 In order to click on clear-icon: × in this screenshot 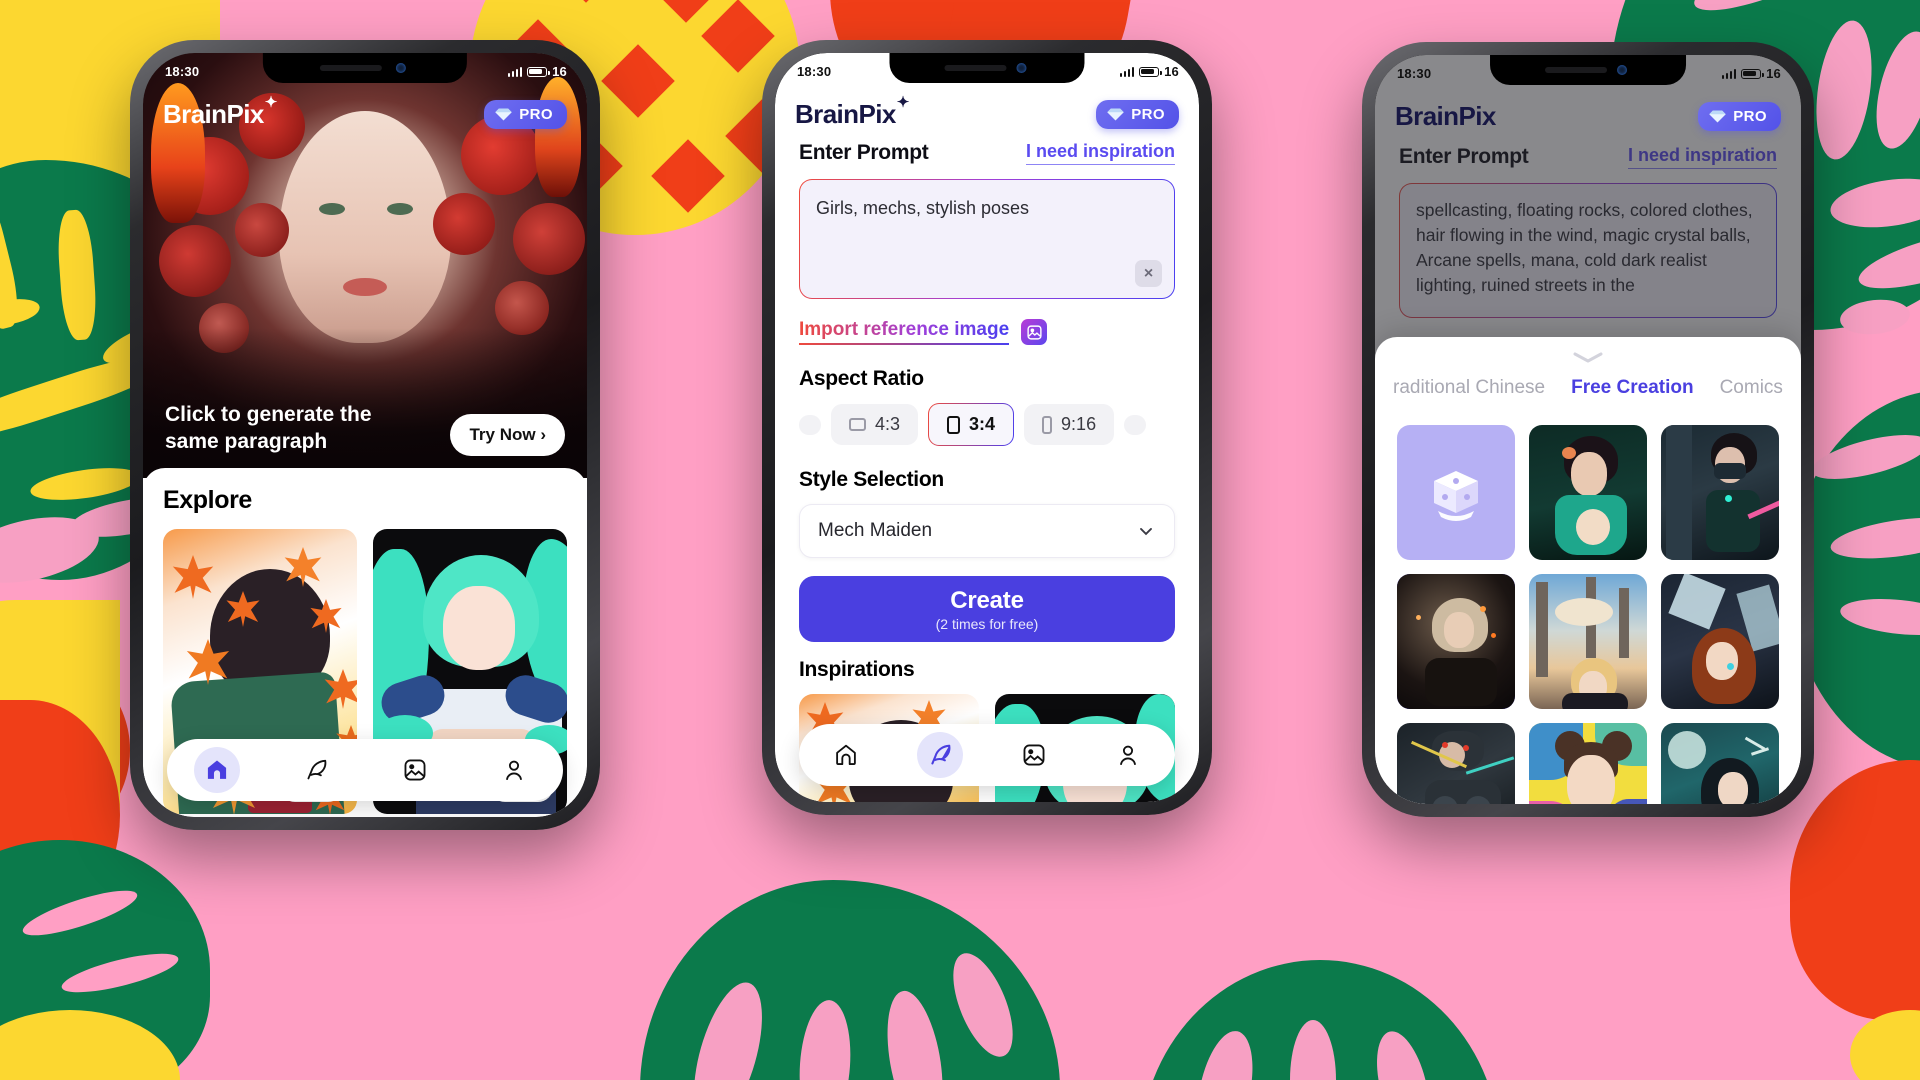, I will do `click(1148, 273)`.